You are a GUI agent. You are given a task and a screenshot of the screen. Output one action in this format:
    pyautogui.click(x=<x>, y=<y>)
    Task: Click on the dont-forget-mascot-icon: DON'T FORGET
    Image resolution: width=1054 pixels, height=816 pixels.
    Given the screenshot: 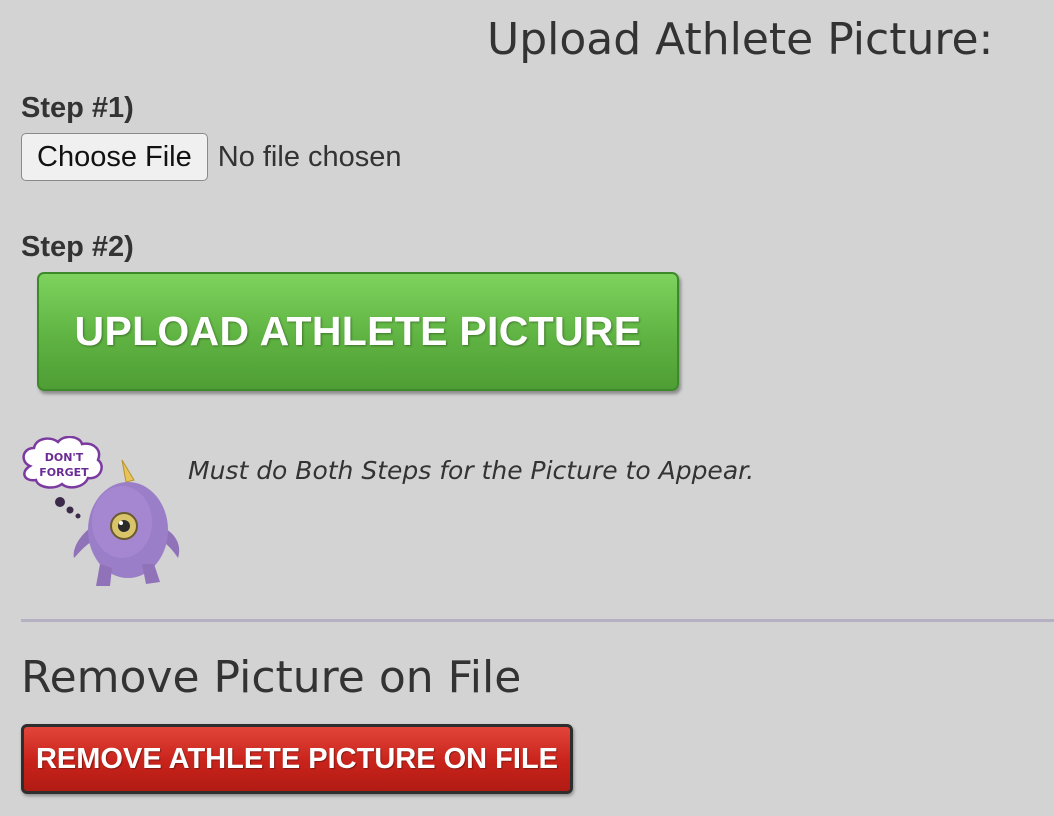 What is the action you would take?
    pyautogui.click(x=102, y=514)
    